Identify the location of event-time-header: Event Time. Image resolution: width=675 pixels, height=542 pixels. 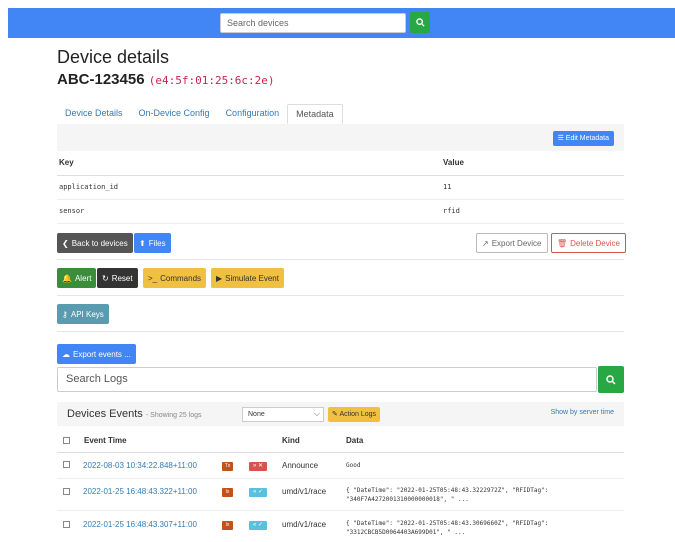
(105, 440).